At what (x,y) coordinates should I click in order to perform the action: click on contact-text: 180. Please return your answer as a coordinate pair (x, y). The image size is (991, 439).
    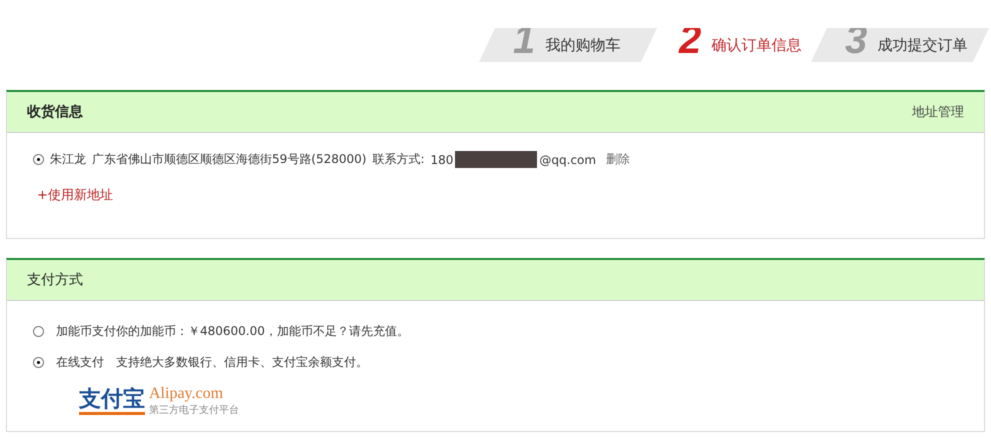
    Looking at the image, I should click on (442, 159).